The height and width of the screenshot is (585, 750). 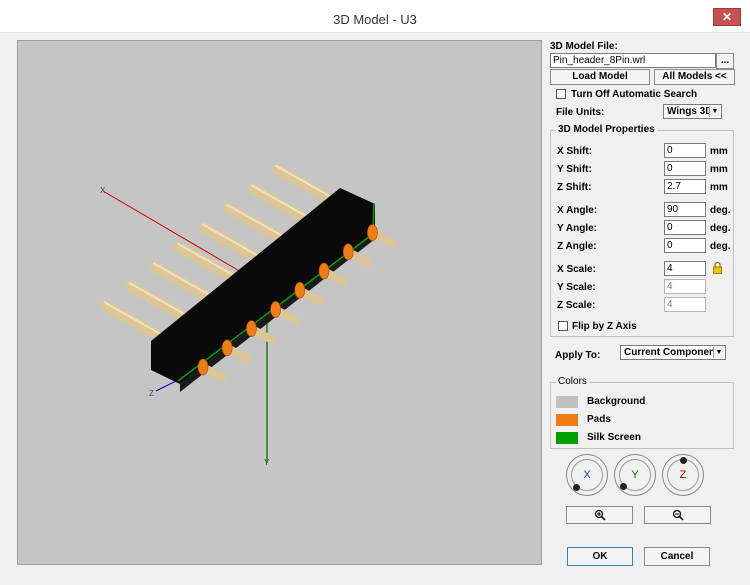 I want to click on turn-off-search-label: Turn Off Automatic Search, so click(x=634, y=94).